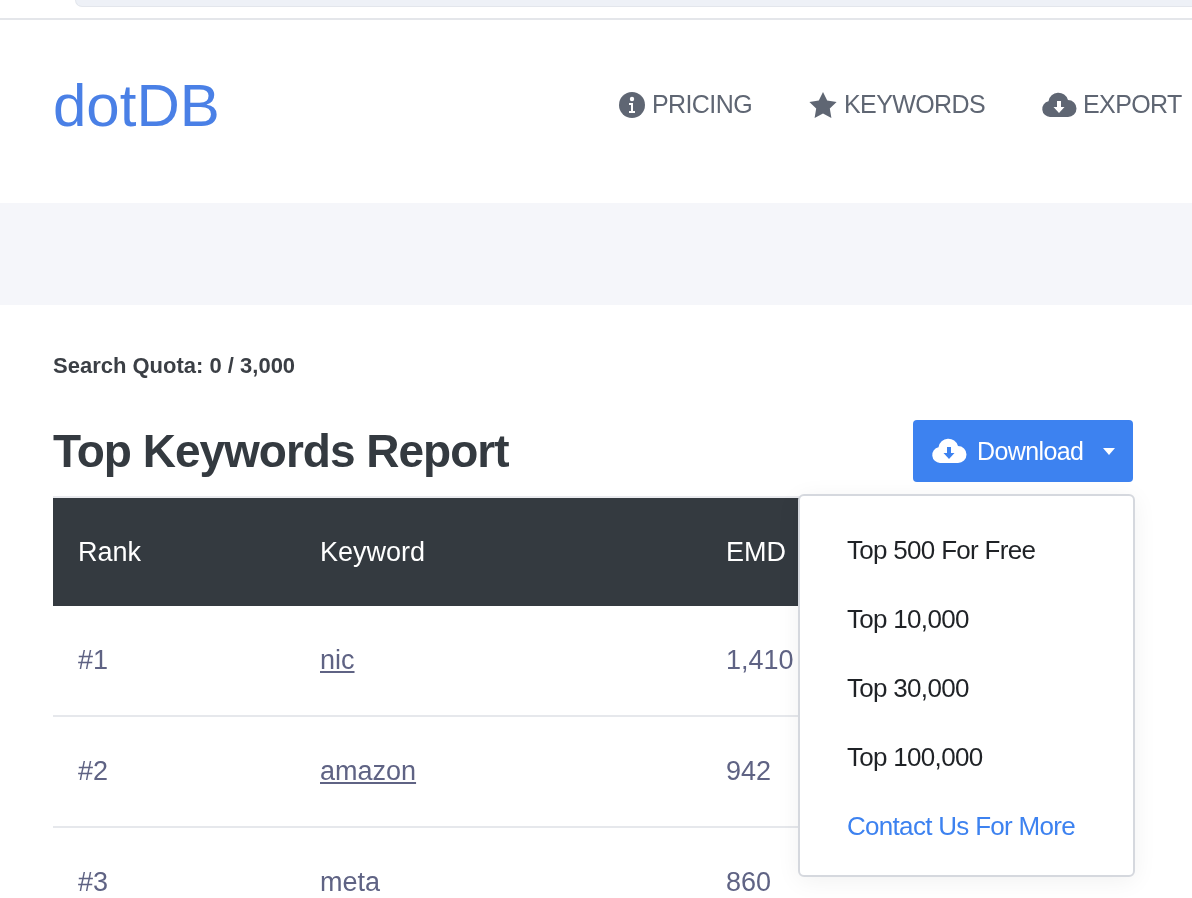 The image size is (1192, 898). I want to click on keyword-link: amazon, so click(368, 771).